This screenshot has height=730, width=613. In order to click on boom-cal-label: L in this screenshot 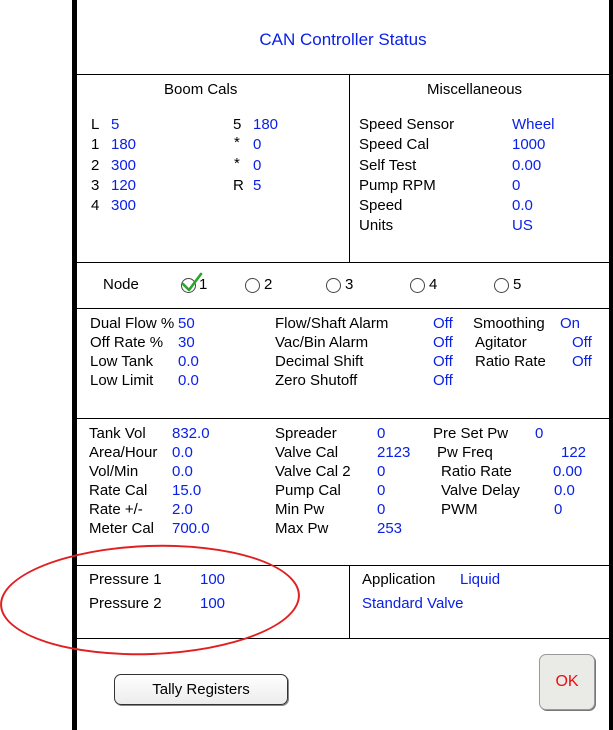, I will do `click(95, 124)`.